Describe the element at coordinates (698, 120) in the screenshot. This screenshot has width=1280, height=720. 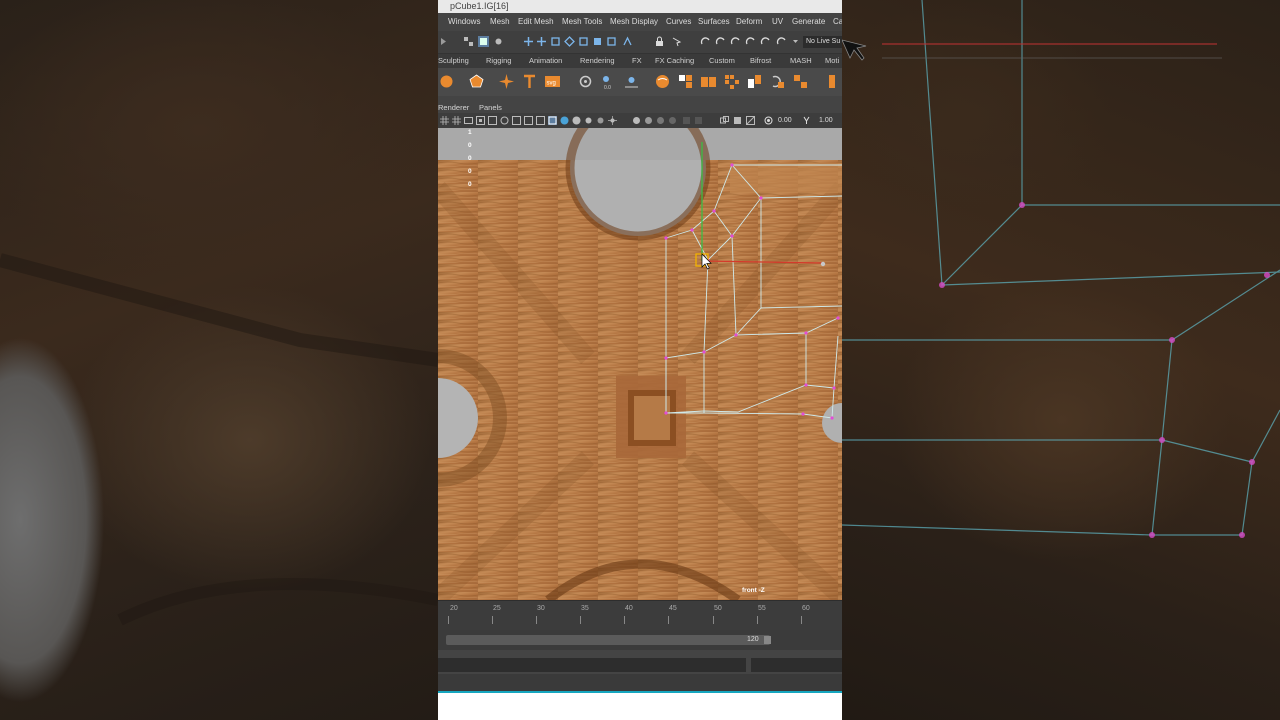
I see `xray-icon` at that location.